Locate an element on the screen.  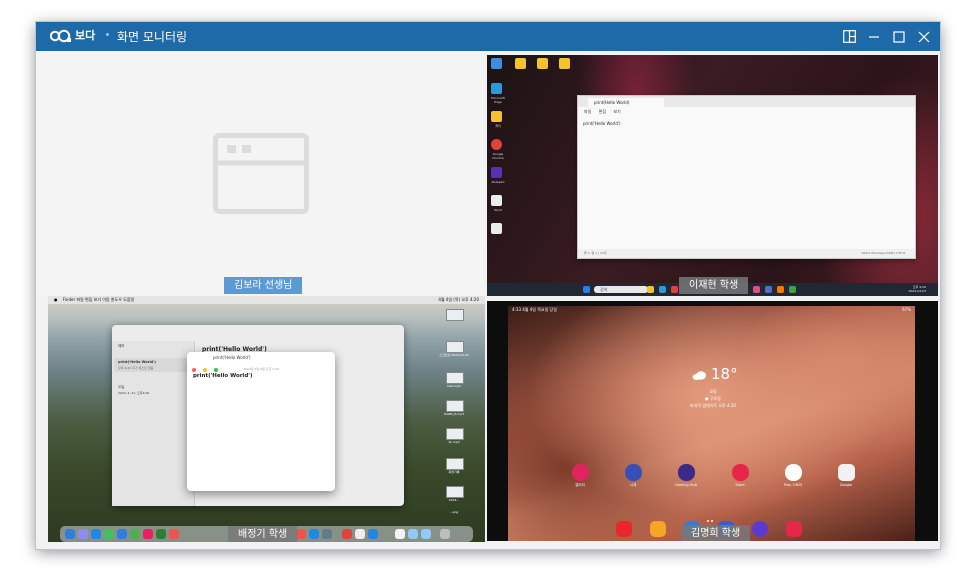
google-folder-icon is located at coordinates (846, 472).